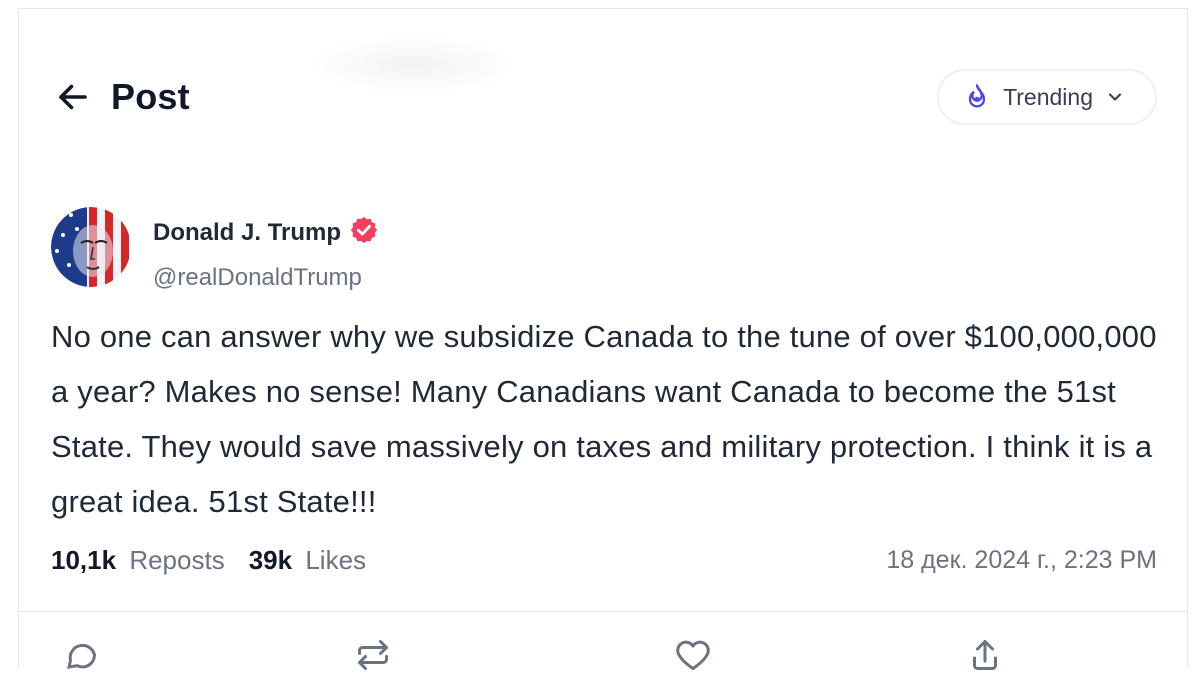 The image size is (1200, 678). What do you see at coordinates (91, 247) in the screenshot?
I see `avatar` at bounding box center [91, 247].